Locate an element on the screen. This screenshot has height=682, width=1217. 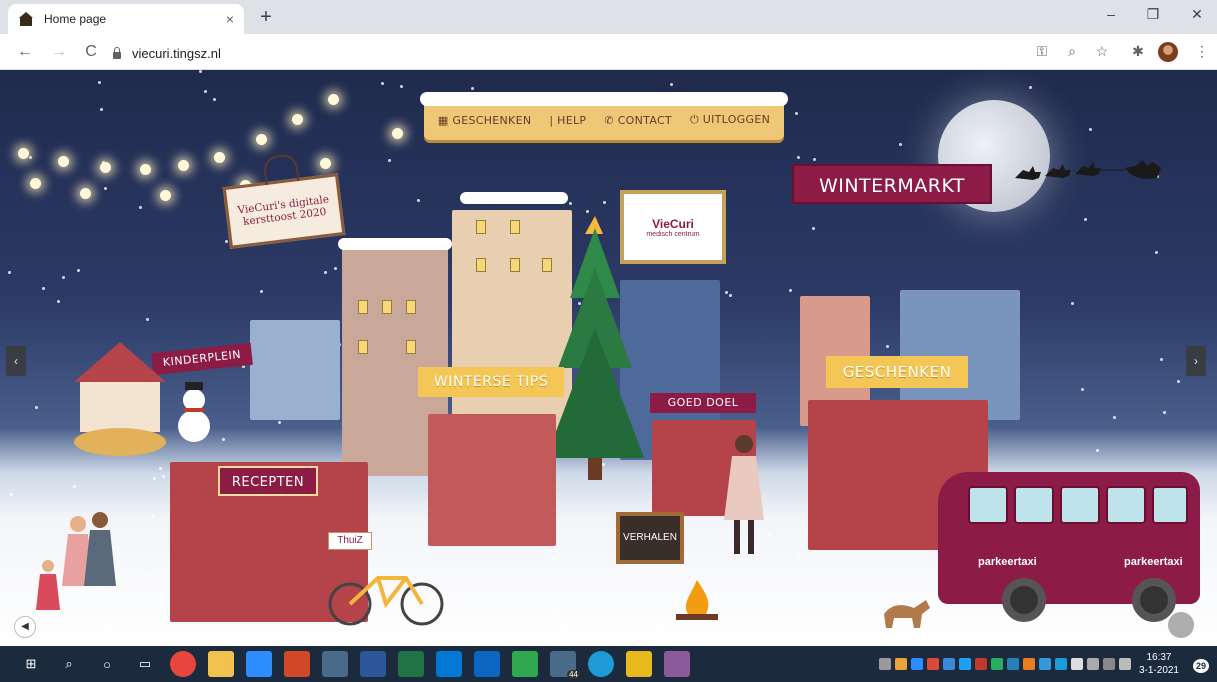
notifications-icon: 29 is located at coordinates (1199, 664).